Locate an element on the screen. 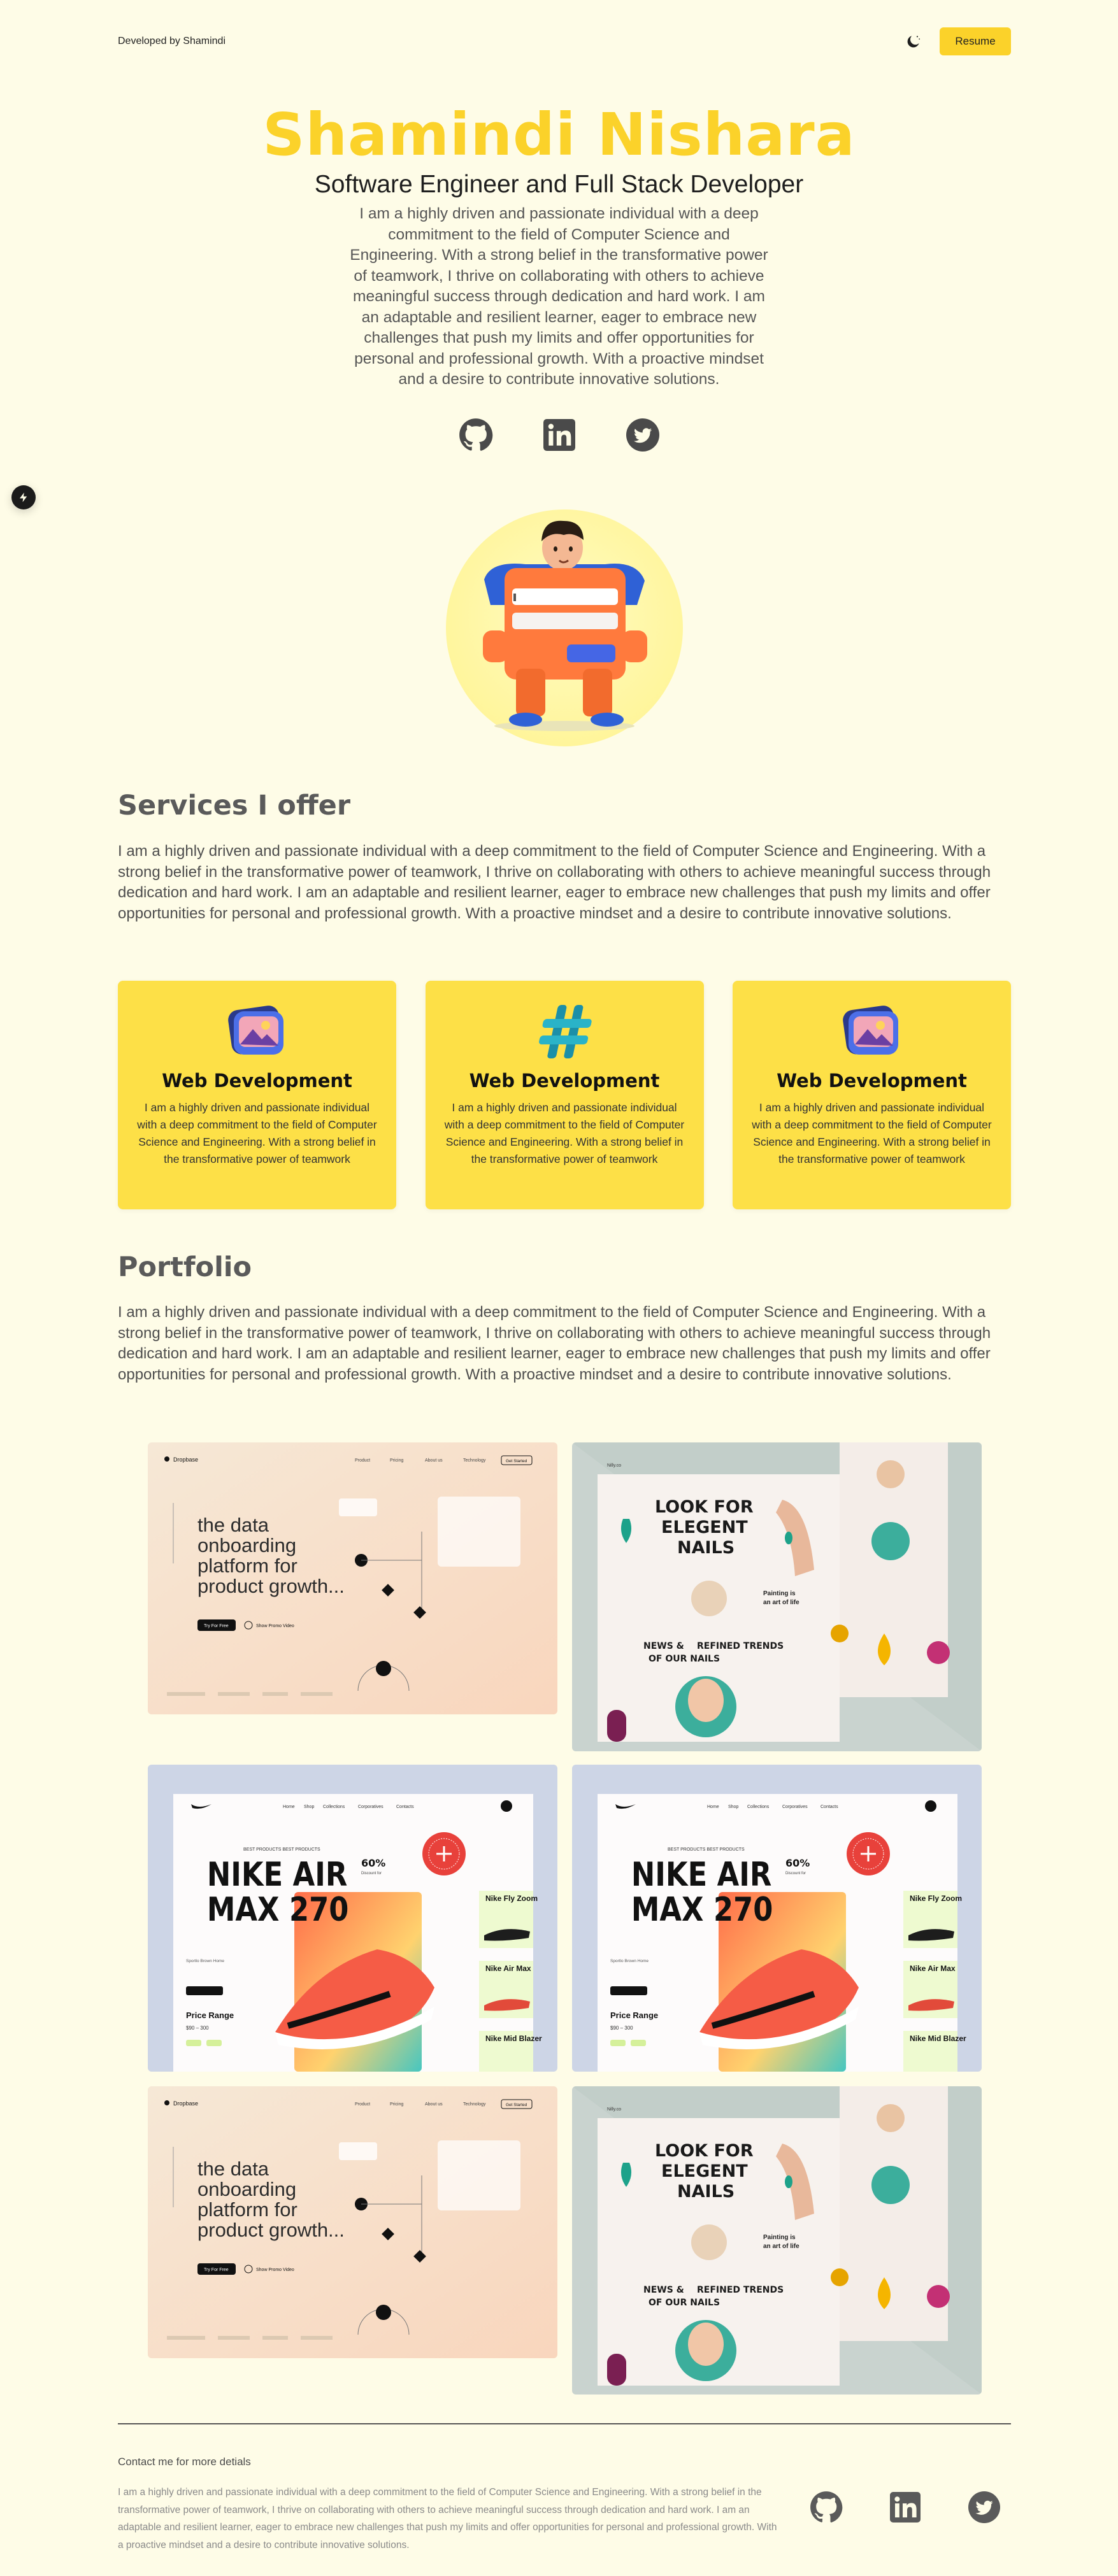  onboarding-try: Try For Free is located at coordinates (216, 2270).